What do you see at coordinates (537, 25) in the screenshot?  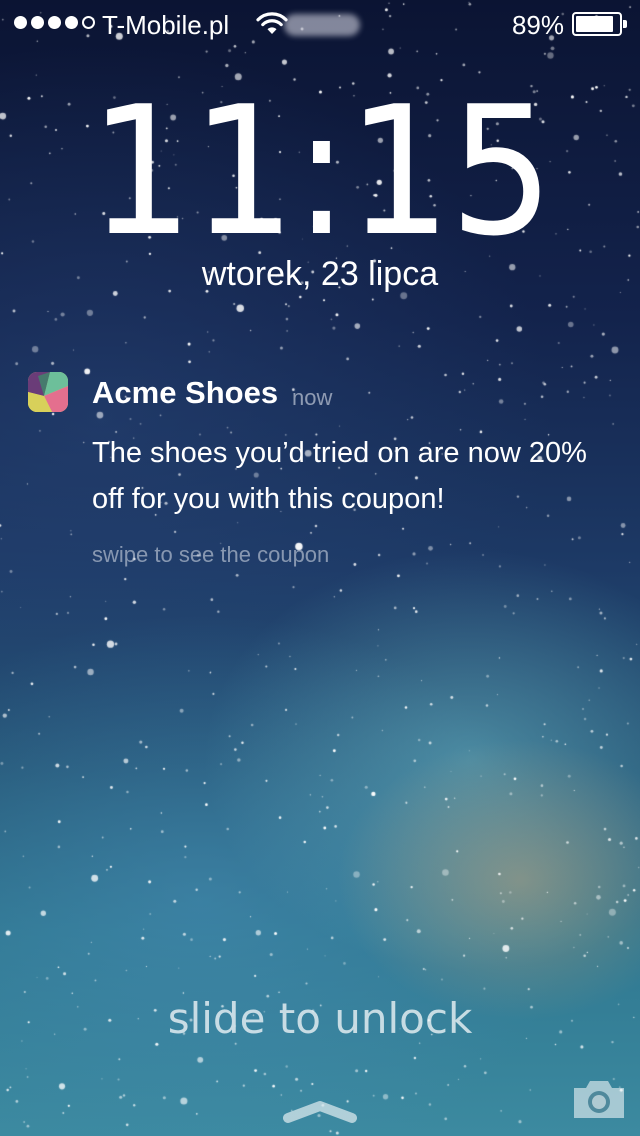 I see `battery-percentage: 89%` at bounding box center [537, 25].